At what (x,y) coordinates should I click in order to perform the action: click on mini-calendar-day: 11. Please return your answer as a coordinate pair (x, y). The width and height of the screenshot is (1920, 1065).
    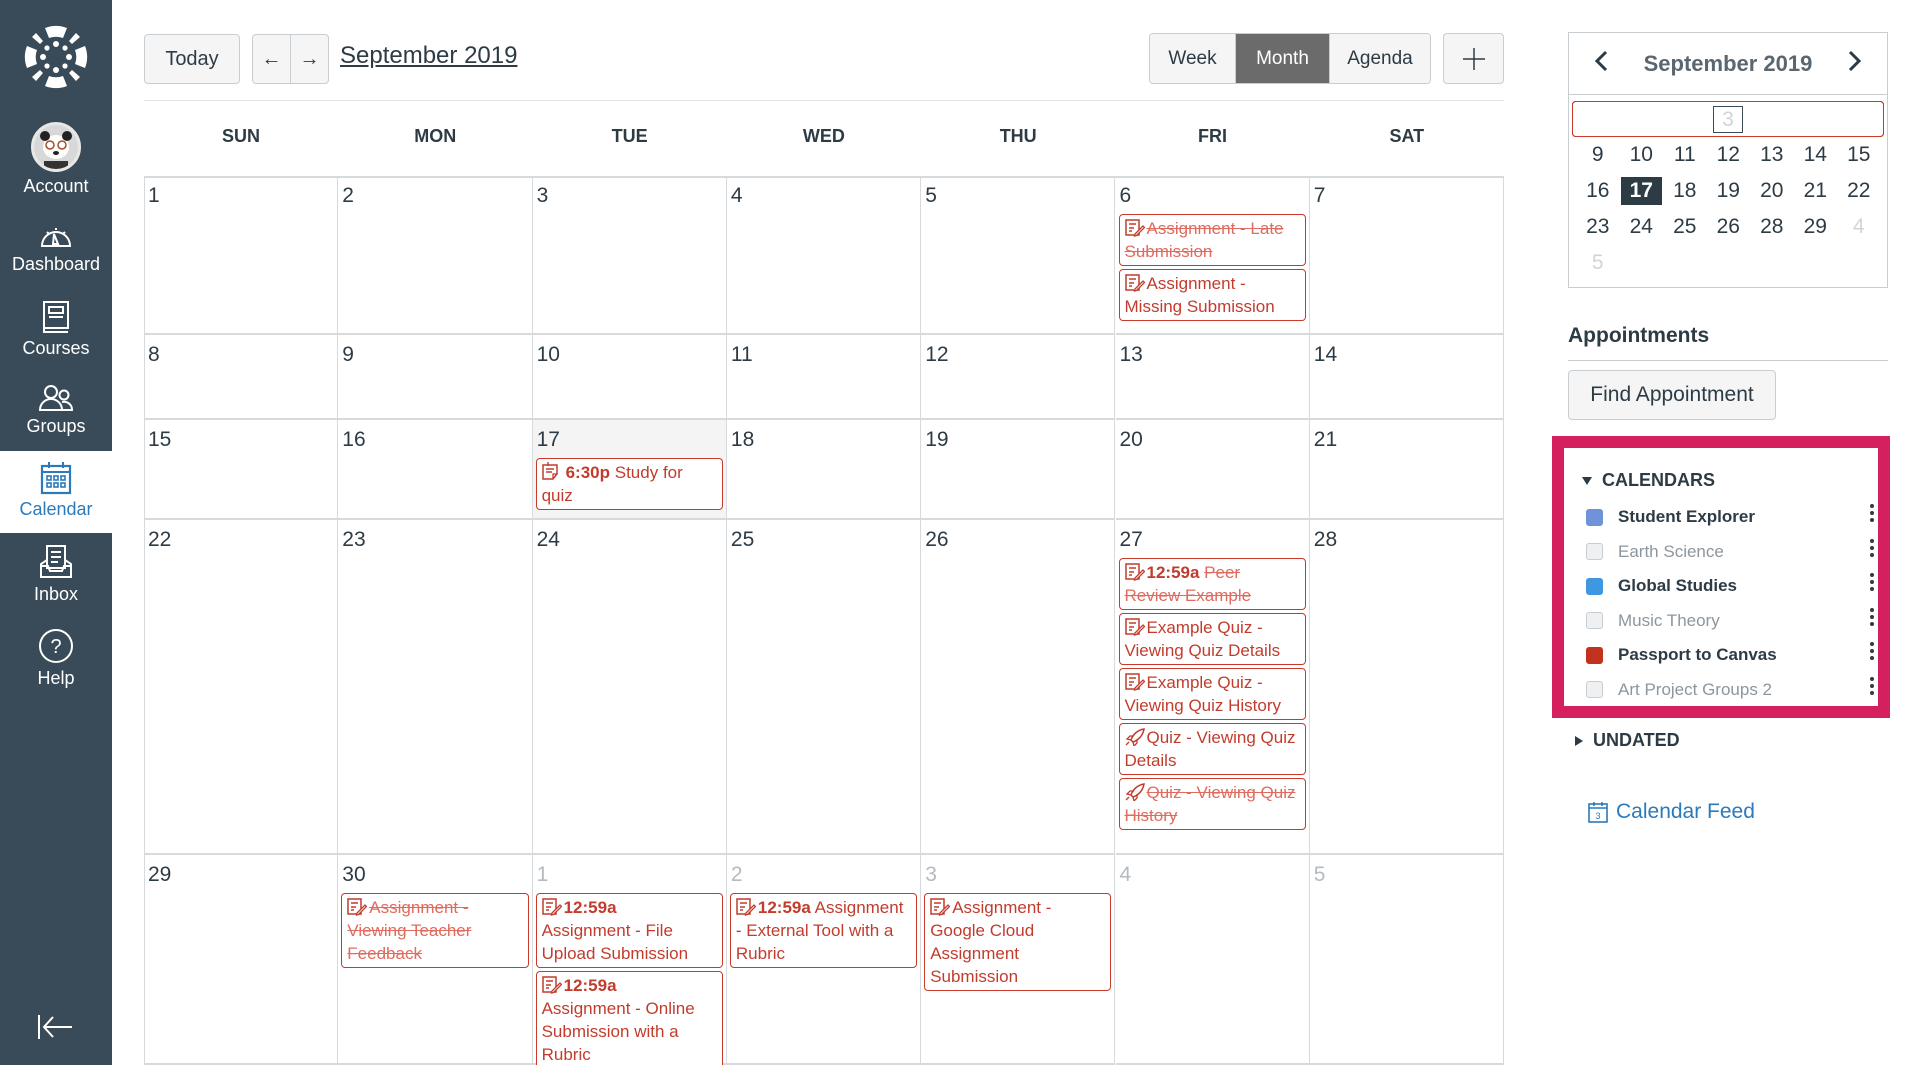
    Looking at the image, I should click on (1685, 155).